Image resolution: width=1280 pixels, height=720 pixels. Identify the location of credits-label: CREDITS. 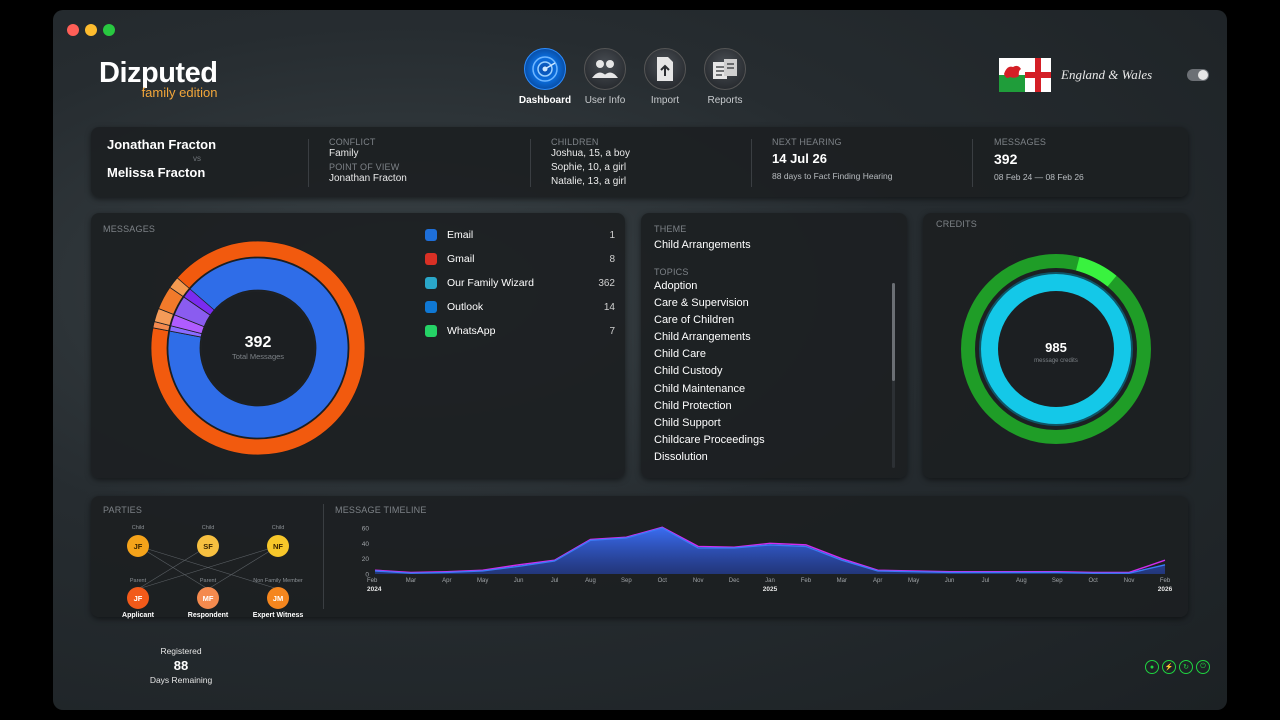
(956, 224).